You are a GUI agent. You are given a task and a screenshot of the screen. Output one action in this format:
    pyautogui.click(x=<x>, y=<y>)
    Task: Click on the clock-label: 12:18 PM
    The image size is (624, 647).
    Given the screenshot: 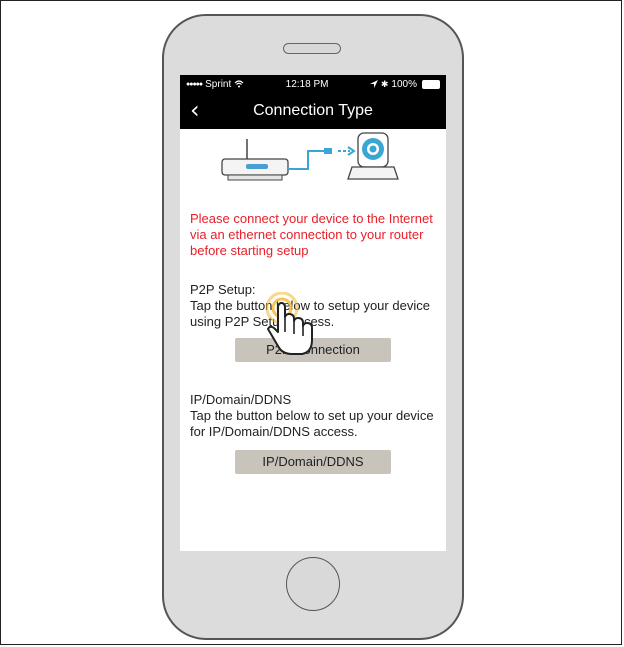 What is the action you would take?
    pyautogui.click(x=307, y=84)
    